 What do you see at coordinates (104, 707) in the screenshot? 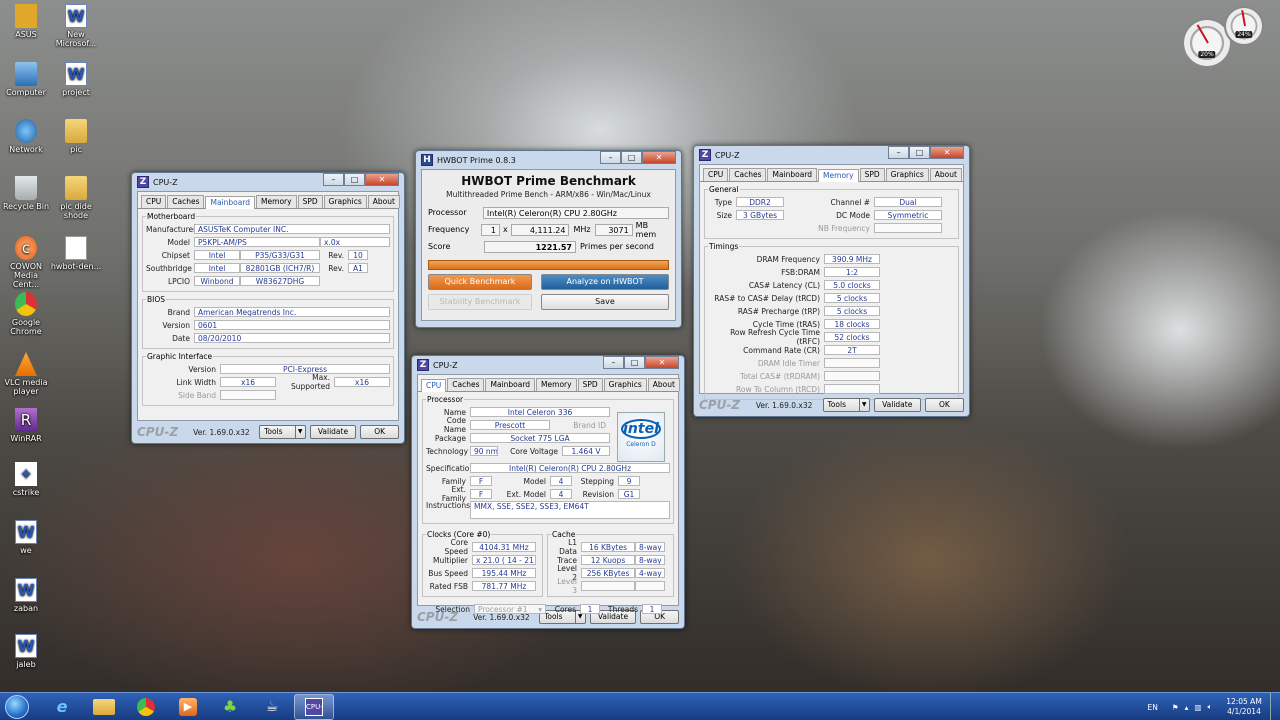
I see `taskbar-windows-explorer` at bounding box center [104, 707].